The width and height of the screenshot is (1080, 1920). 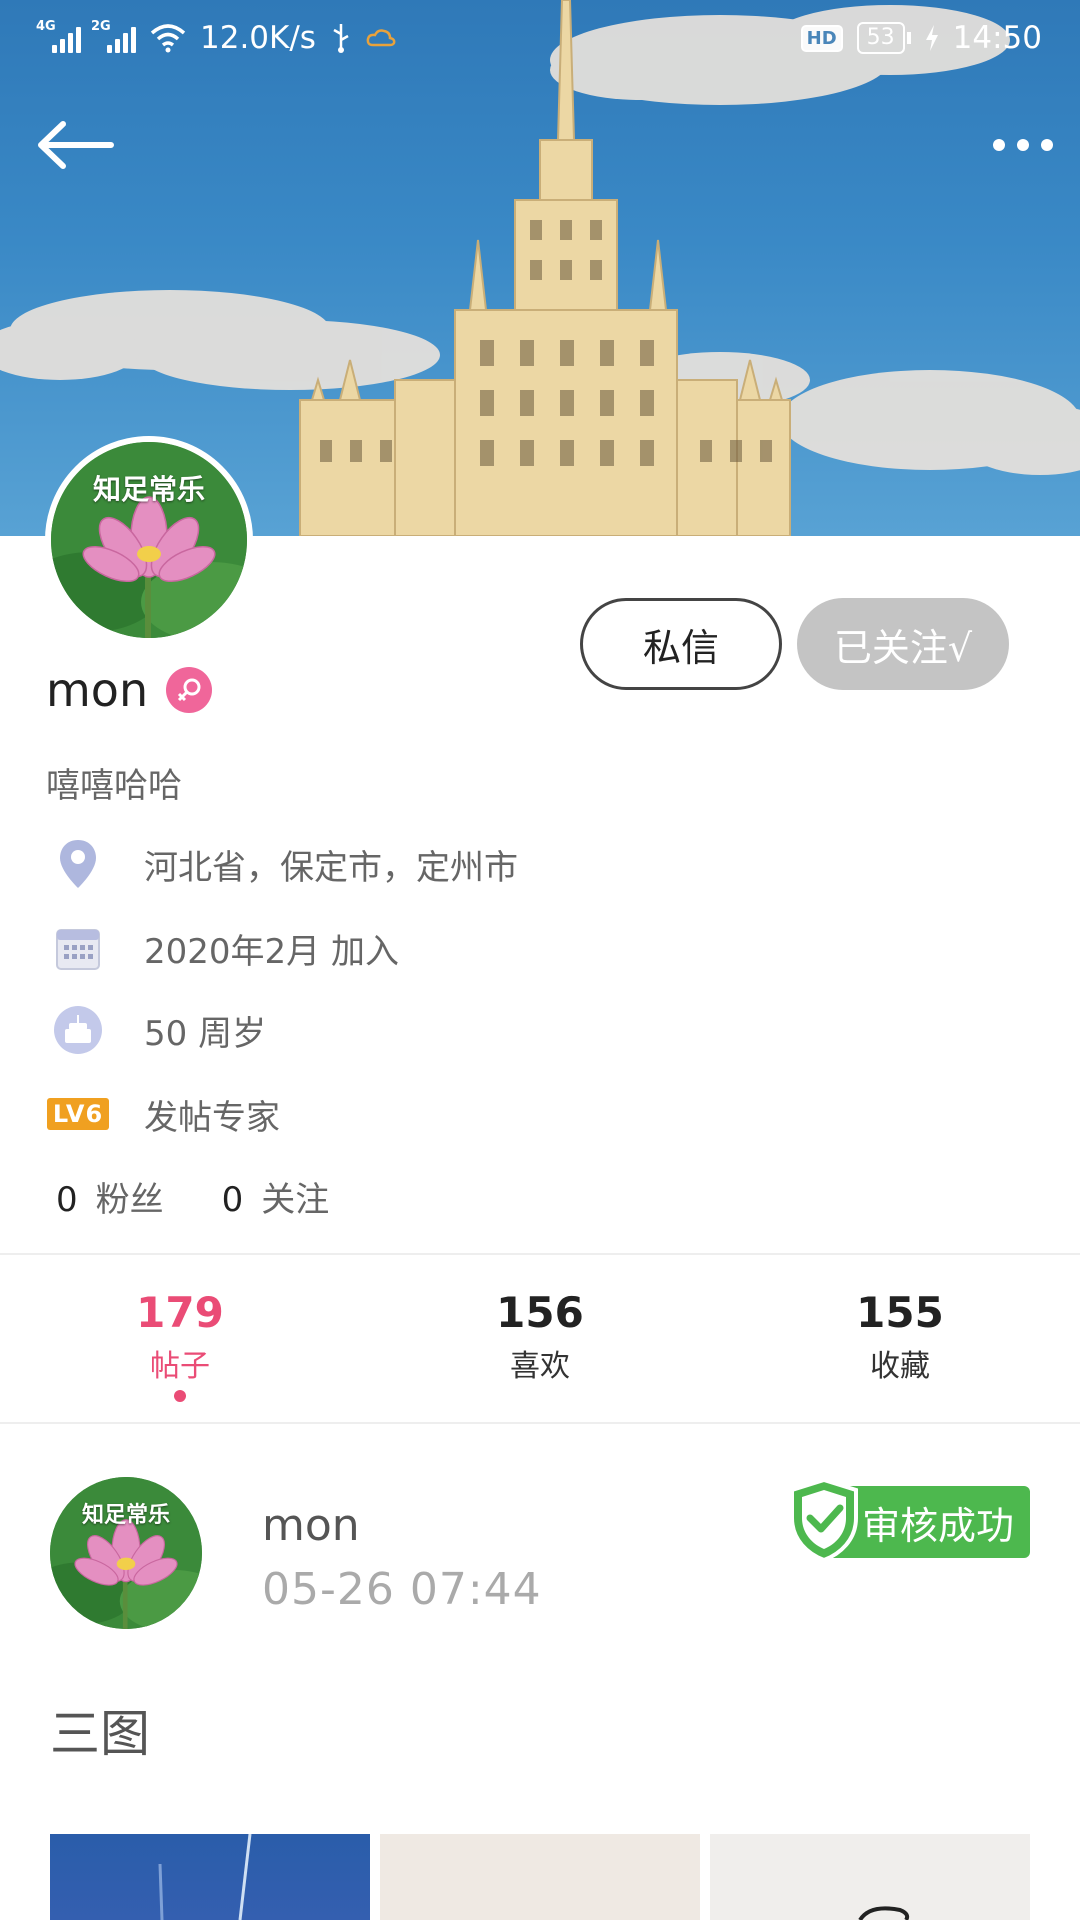 I want to click on review-status-badge: 审核成功, so click(x=909, y=1520).